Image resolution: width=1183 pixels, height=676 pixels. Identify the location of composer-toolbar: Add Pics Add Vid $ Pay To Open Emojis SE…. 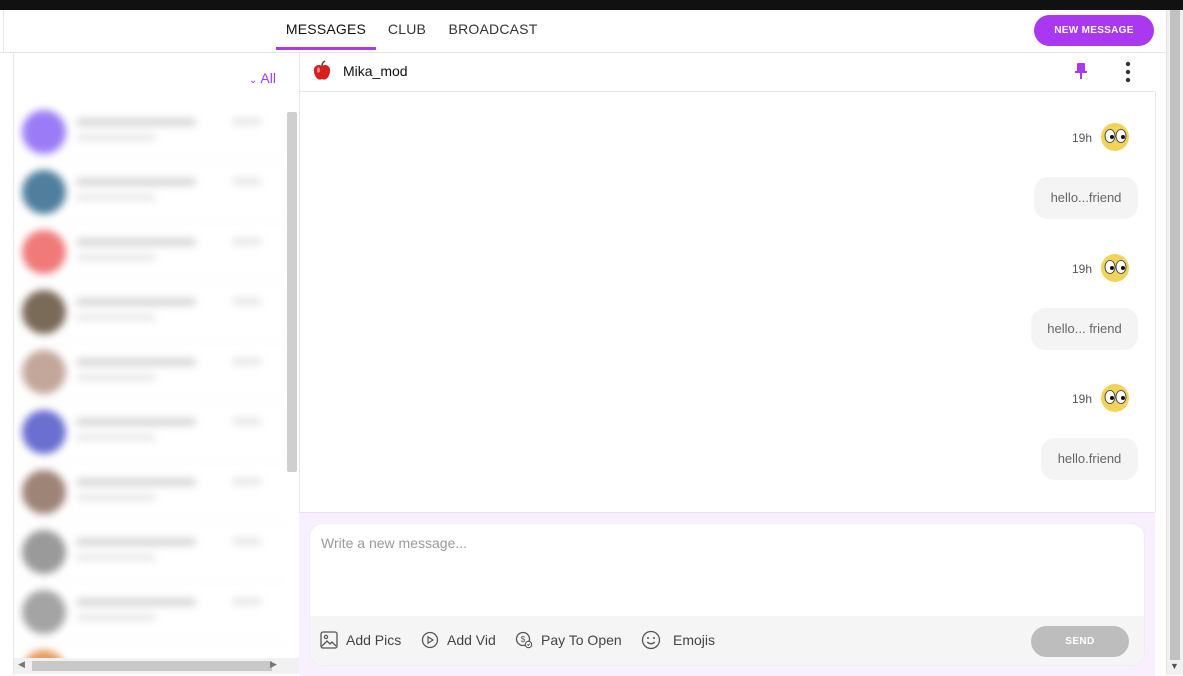
(727, 640).